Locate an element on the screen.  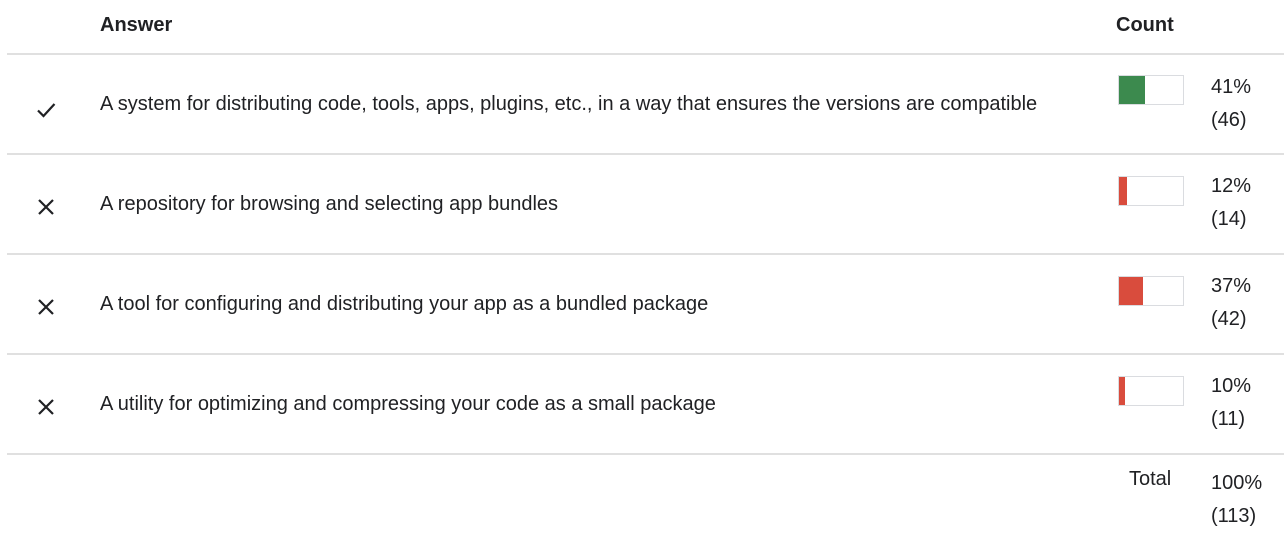
total-percent-text: 100% is located at coordinates (1237, 483).